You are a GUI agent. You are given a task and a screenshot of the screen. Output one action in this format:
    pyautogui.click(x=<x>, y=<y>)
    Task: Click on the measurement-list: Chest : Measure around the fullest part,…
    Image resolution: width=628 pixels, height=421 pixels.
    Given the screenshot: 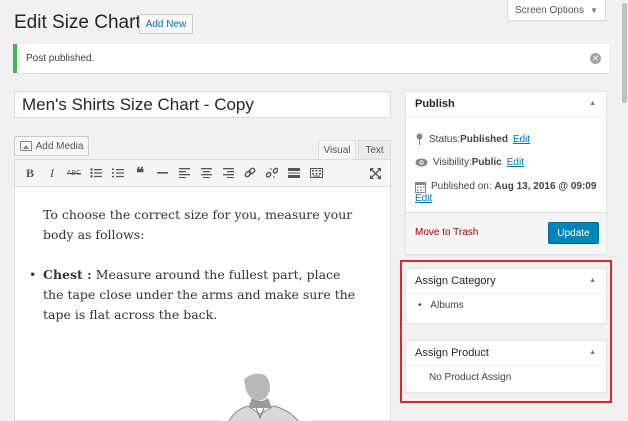 What is the action you would take?
    pyautogui.click(x=195, y=295)
    